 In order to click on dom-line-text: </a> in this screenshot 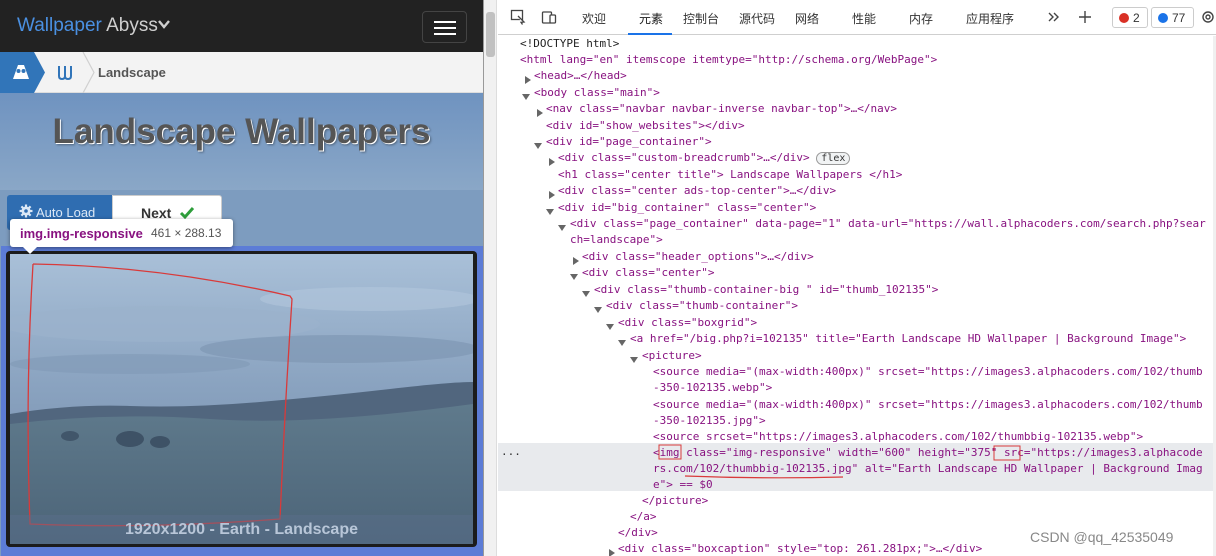, I will do `click(643, 516)`.